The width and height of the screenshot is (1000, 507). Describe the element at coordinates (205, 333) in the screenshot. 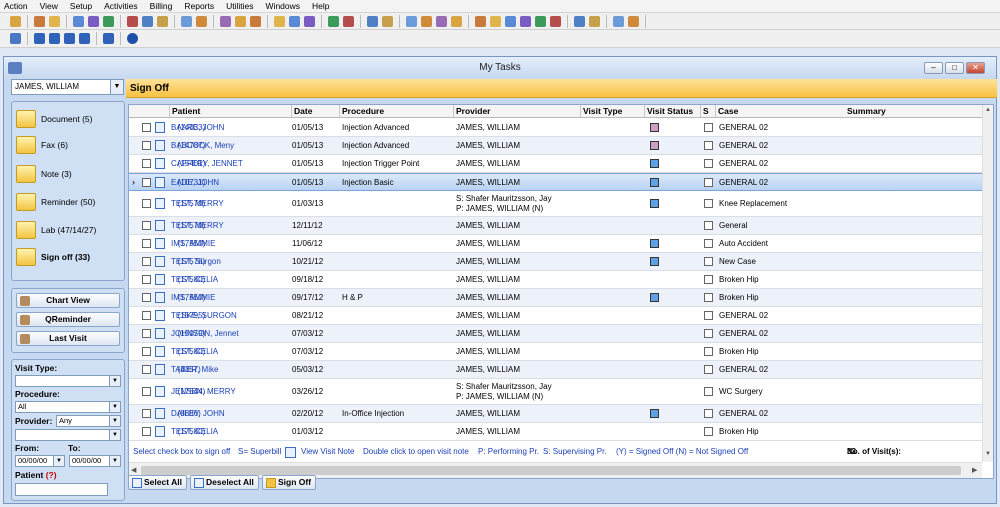

I see `patient-link: JOHNSON, Jennet (15079)` at that location.